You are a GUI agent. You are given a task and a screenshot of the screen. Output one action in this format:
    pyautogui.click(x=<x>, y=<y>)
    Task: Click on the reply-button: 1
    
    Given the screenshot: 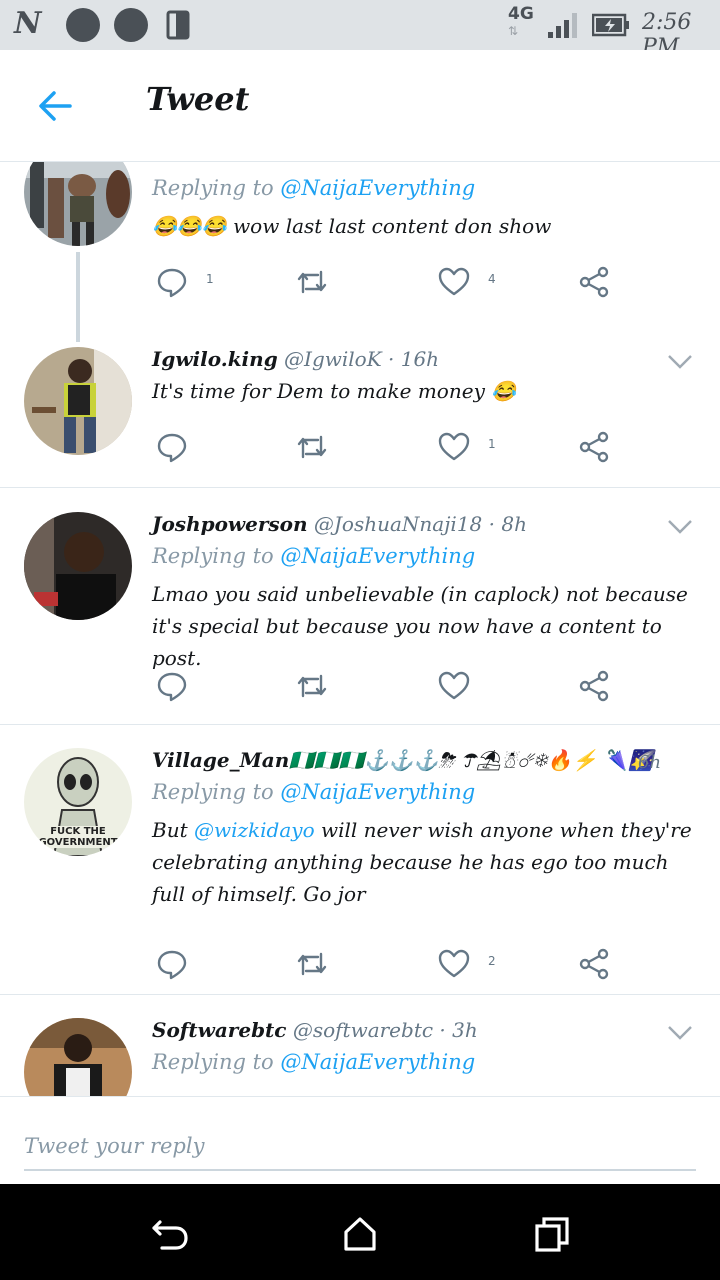 What is the action you would take?
    pyautogui.click(x=185, y=284)
    